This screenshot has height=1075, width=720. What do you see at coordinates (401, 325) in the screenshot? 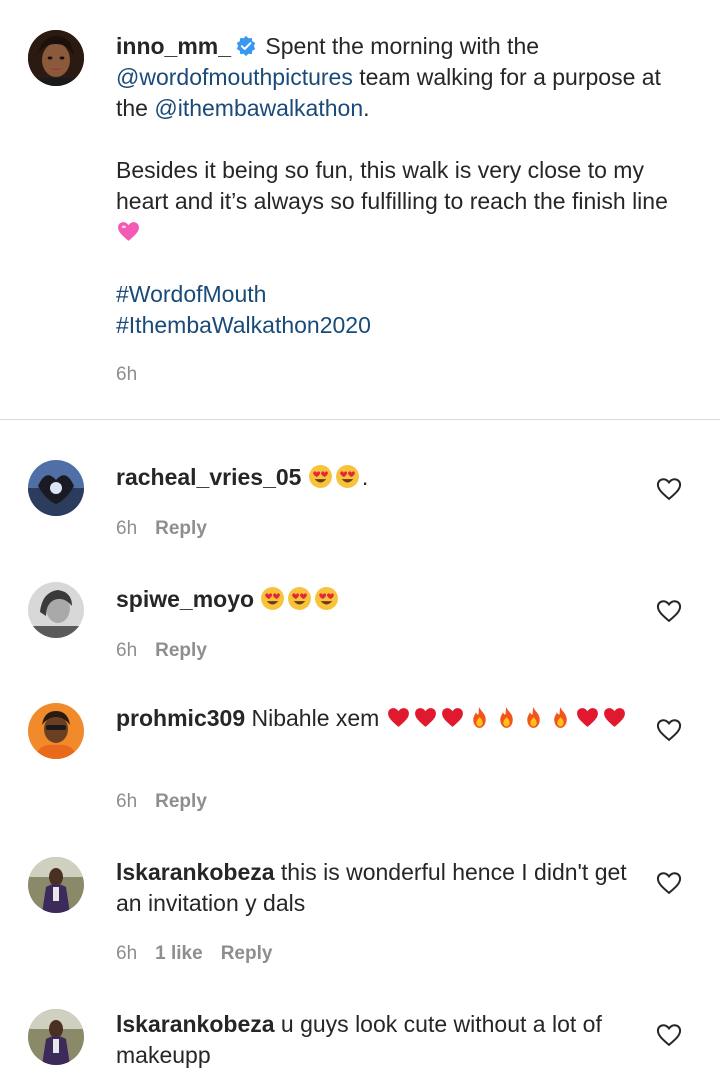
I see `hashtag-link: #IthembaWalkathon2020` at bounding box center [401, 325].